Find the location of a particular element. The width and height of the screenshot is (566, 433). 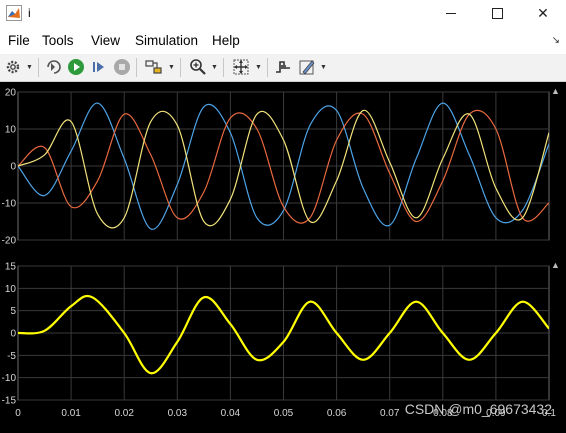

settings-button is located at coordinates (13, 67).